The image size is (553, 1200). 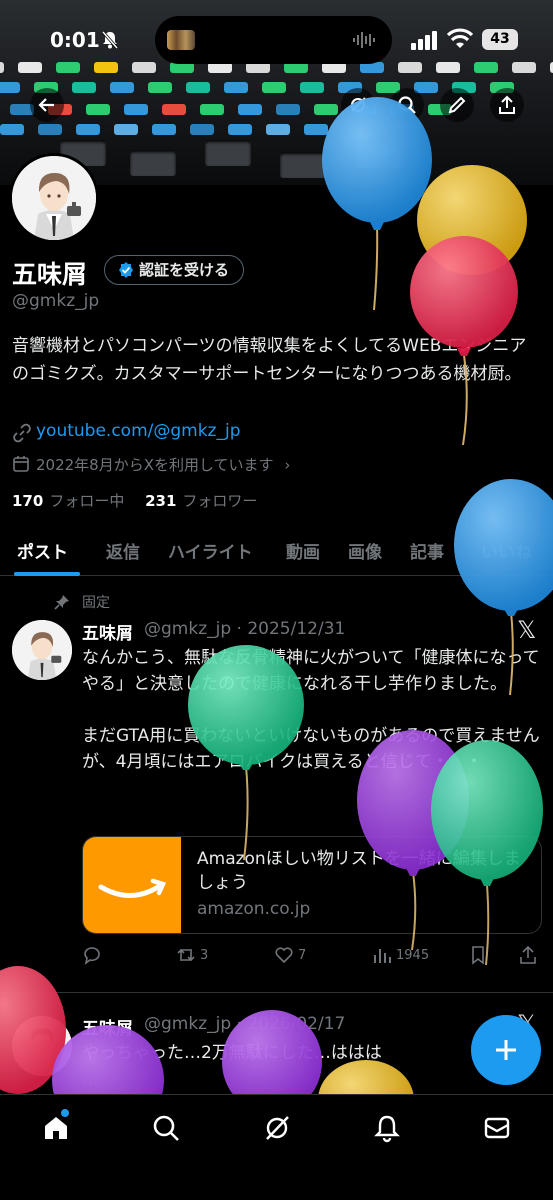 I want to click on analytics-icon, so click(x=382, y=956).